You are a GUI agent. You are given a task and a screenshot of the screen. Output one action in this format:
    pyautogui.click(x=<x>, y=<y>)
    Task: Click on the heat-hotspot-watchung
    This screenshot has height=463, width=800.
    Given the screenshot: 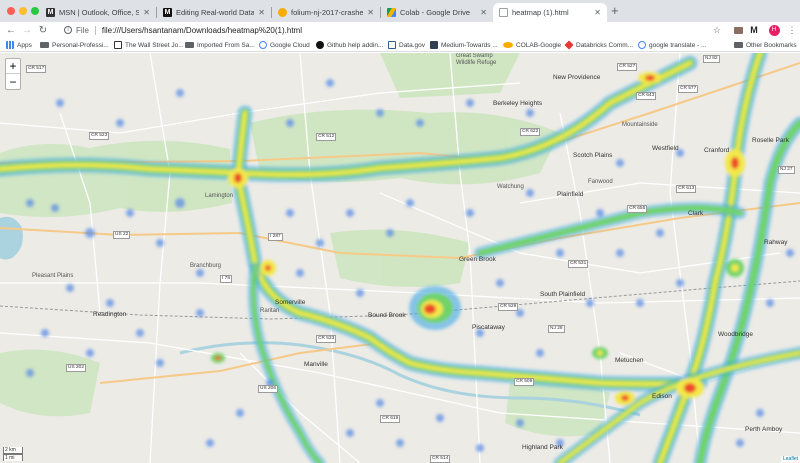 What is the action you would take?
    pyautogui.click(x=650, y=78)
    